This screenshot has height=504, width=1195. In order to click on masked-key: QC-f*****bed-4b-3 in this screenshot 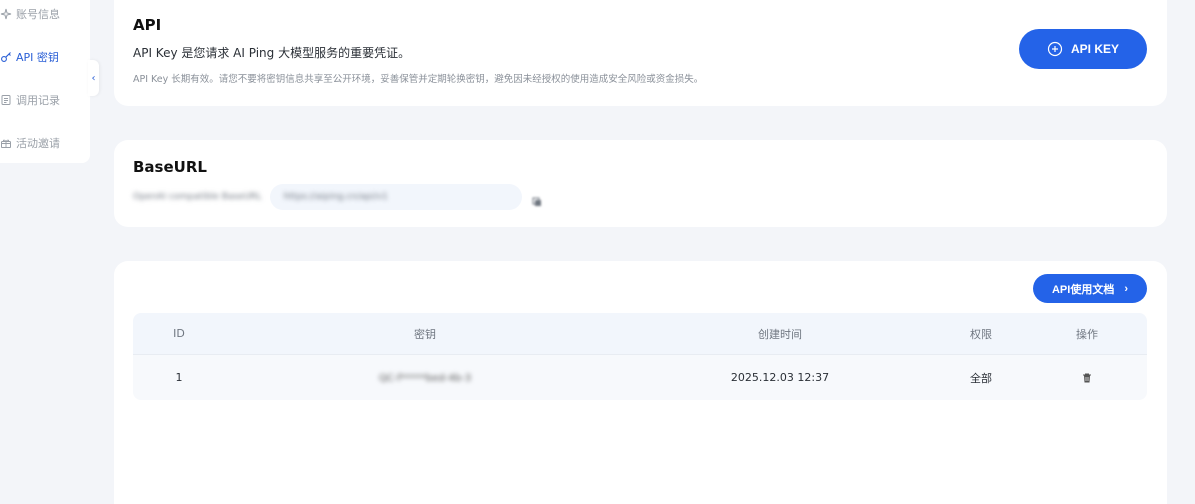, I will do `click(425, 378)`.